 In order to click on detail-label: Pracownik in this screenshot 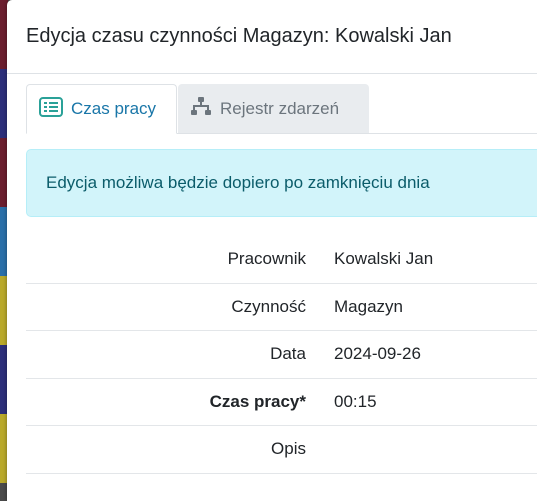, I will do `click(266, 259)`.